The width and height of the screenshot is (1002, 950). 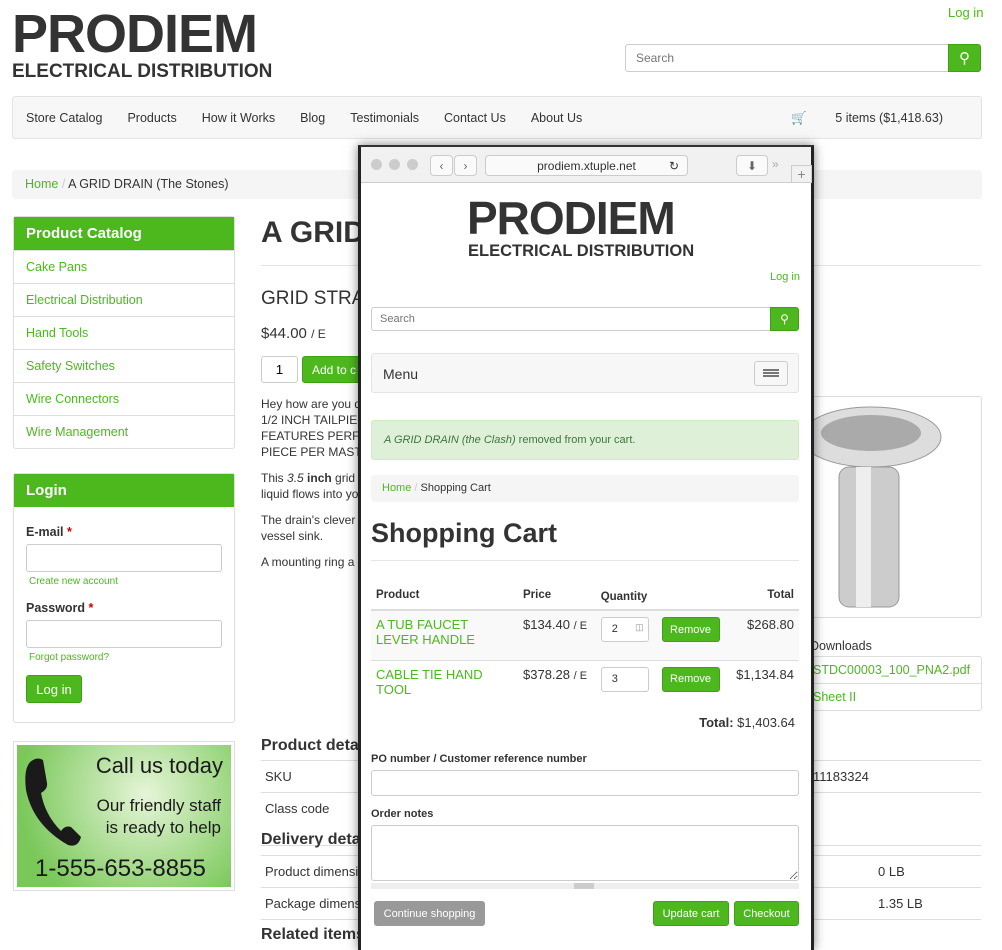 What do you see at coordinates (412, 164) in the screenshot?
I see `zoom-window-button` at bounding box center [412, 164].